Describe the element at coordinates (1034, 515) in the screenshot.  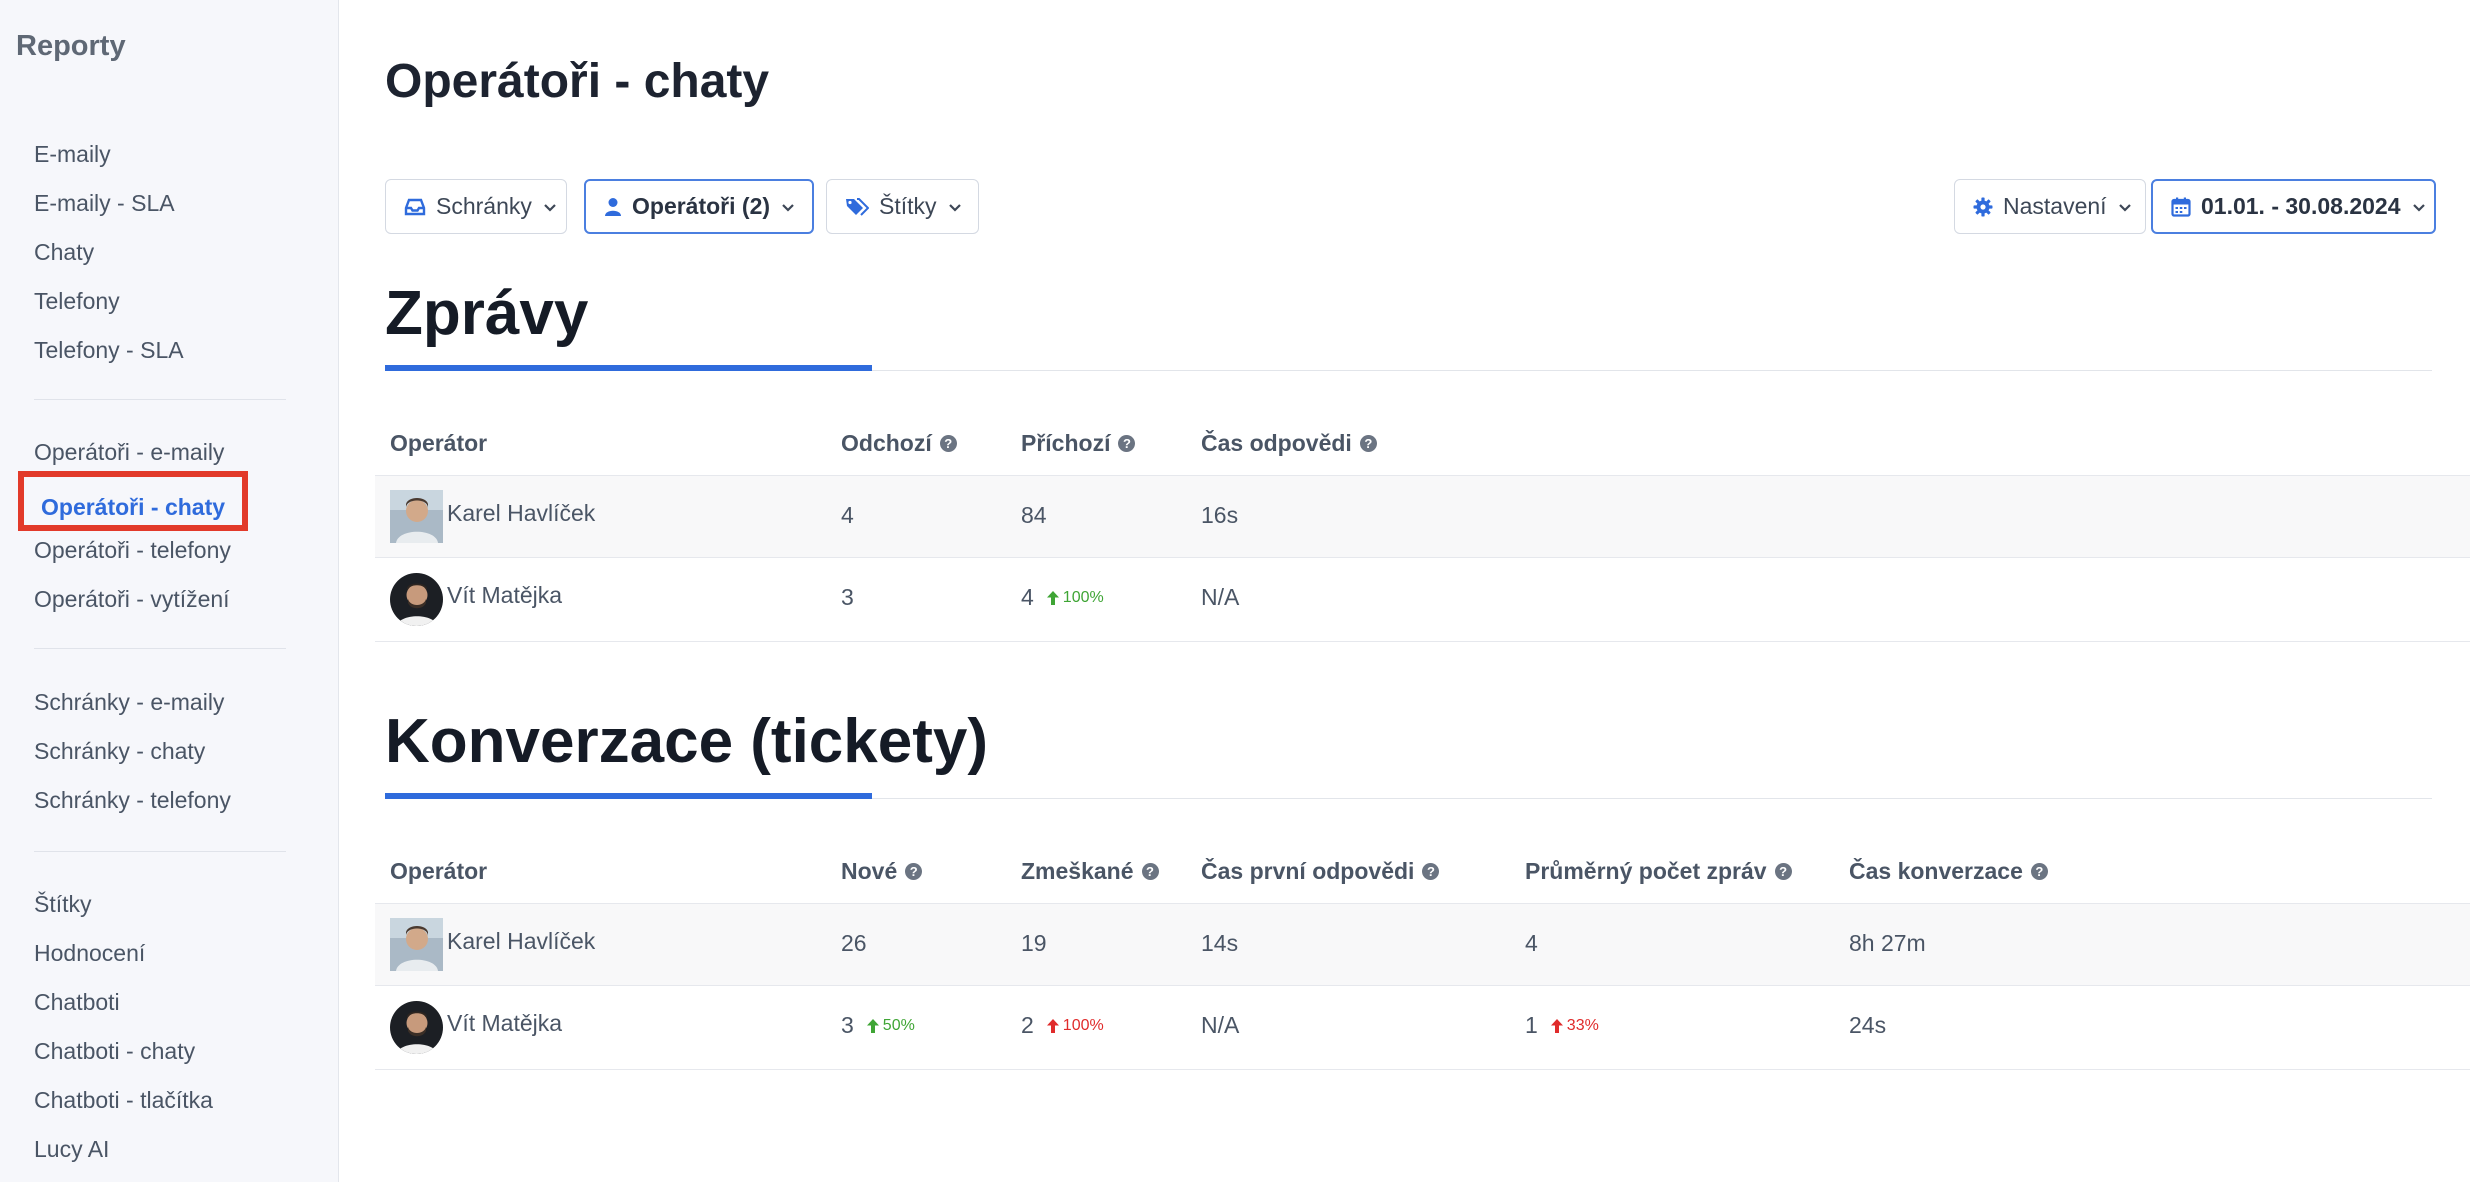
I see `incoming-value: 84` at that location.